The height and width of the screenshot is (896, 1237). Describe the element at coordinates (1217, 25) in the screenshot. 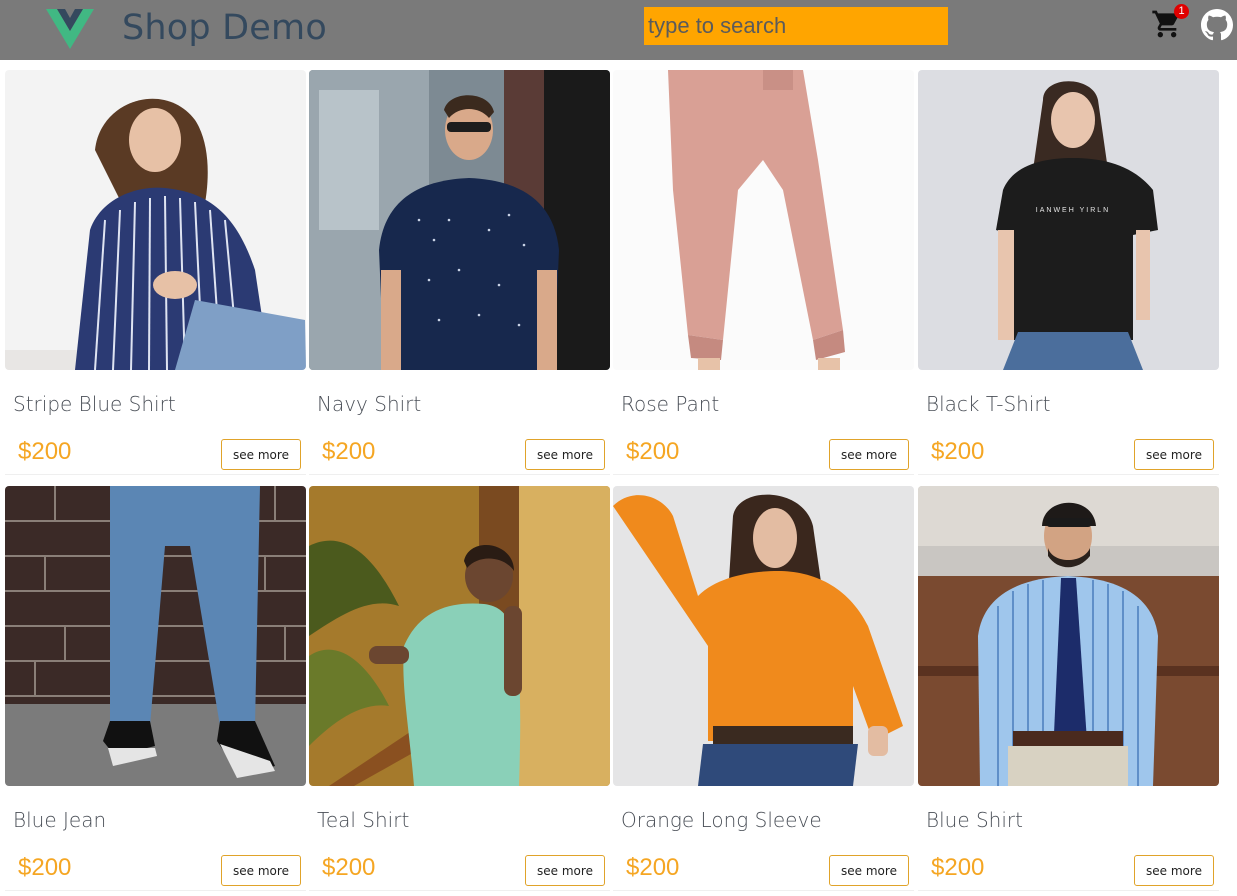

I see `github-icon` at that location.